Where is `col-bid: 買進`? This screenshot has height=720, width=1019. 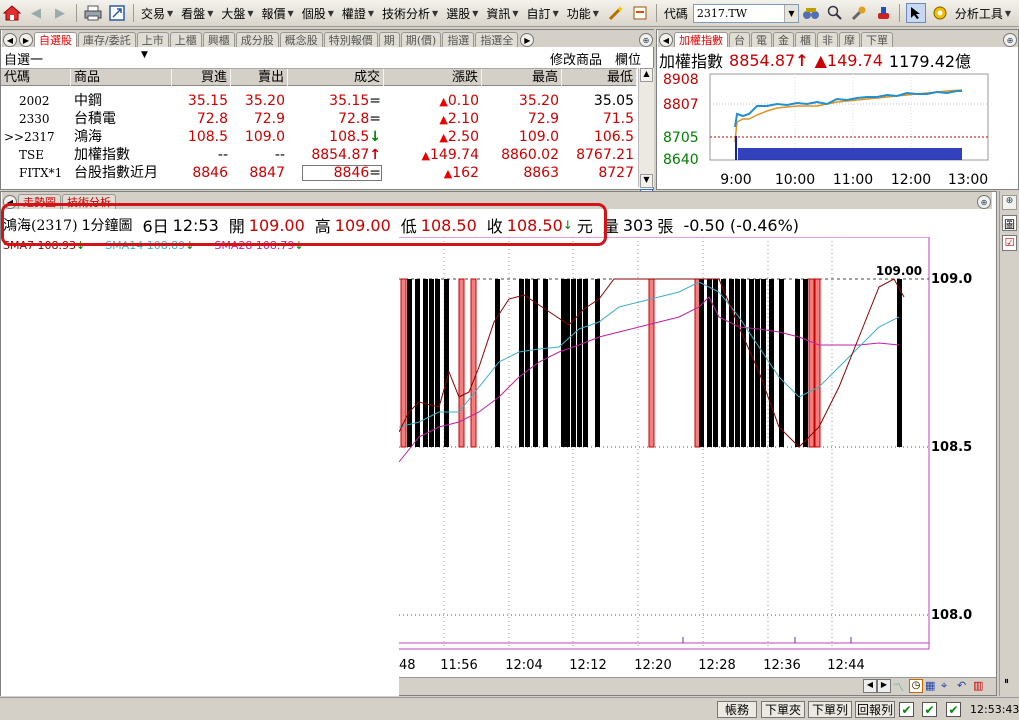
col-bid: 買進 is located at coordinates (201, 77).